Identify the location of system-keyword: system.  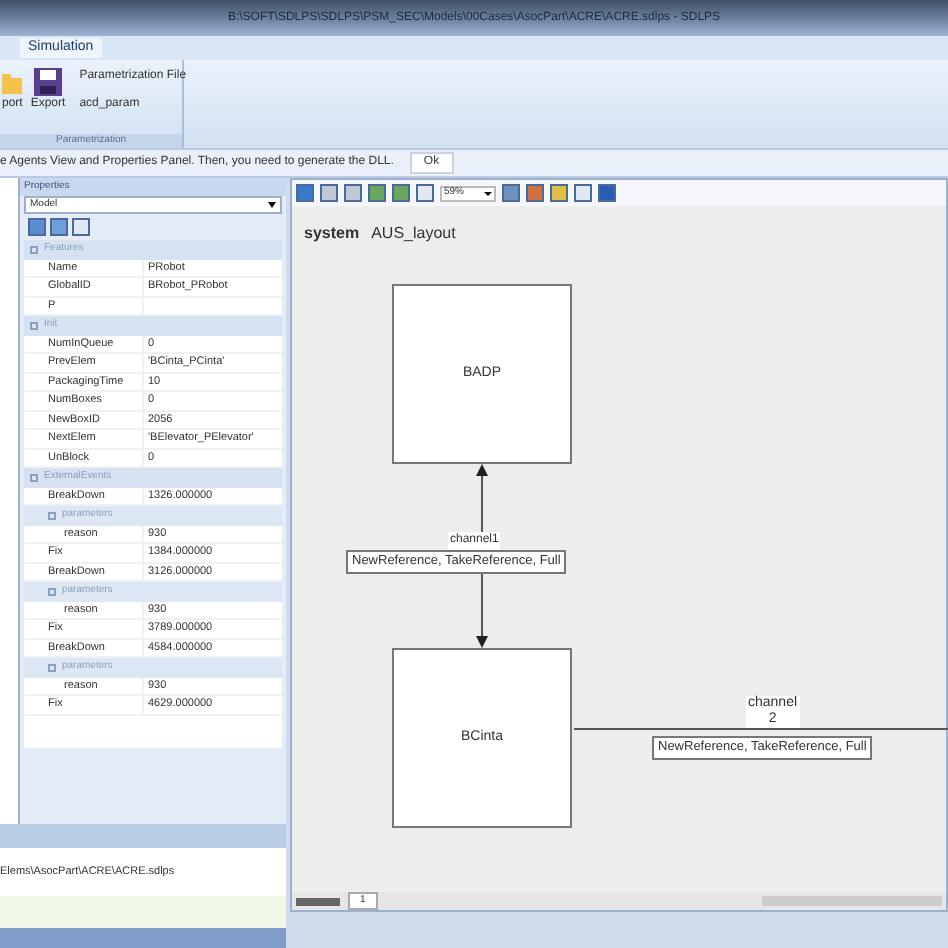
(332, 234).